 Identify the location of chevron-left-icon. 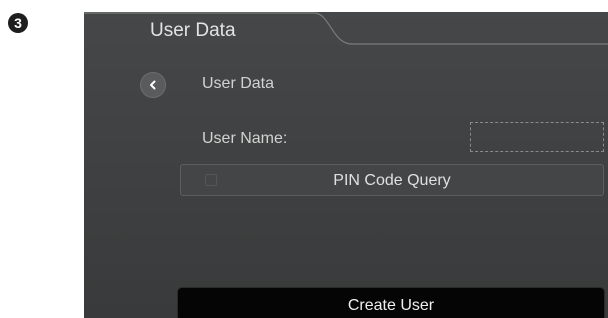
(153, 85).